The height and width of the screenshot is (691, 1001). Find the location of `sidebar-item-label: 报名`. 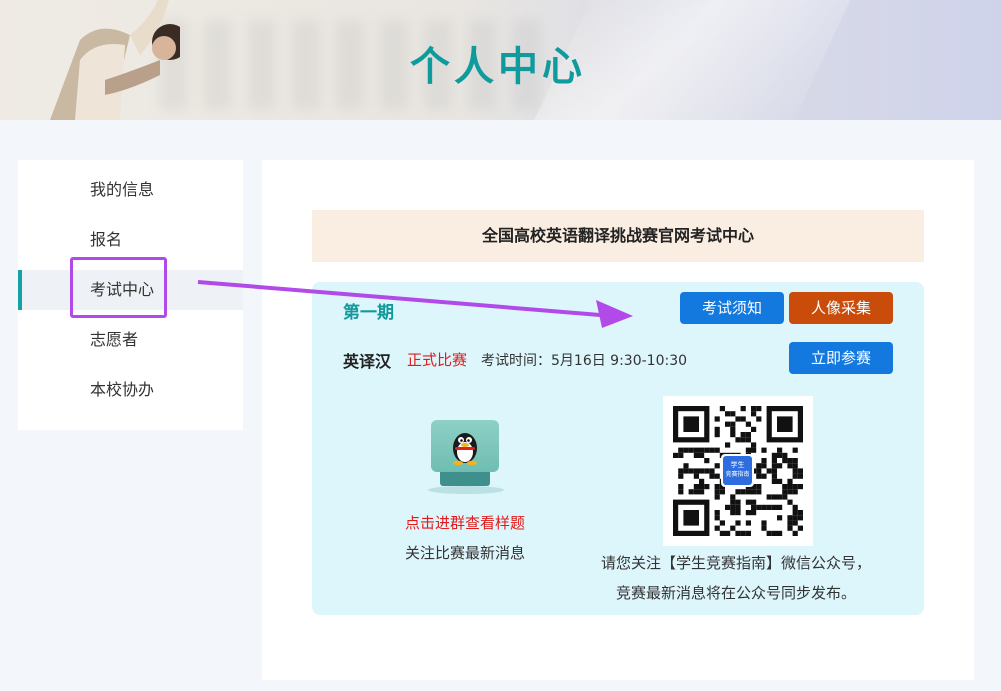

sidebar-item-label: 报名 is located at coordinates (106, 239).